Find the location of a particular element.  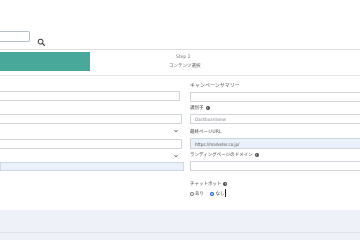

radio-button is located at coordinates (192, 194).